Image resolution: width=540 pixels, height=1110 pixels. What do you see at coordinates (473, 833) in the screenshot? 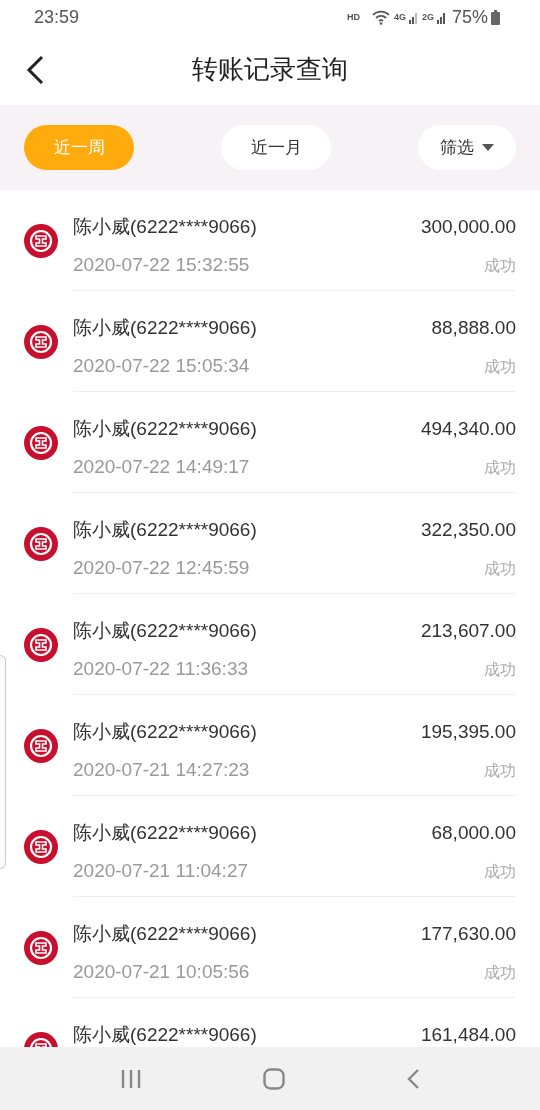
I see `transfer-amount: 68,000.00` at bounding box center [473, 833].